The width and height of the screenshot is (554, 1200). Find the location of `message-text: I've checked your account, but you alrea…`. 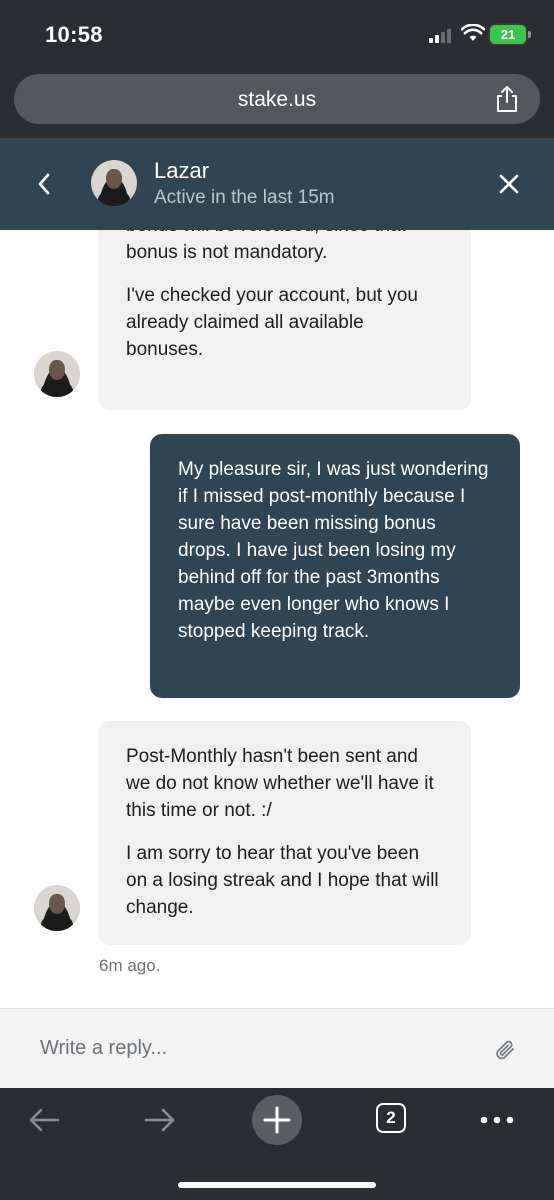

message-text: I've checked your account, but you alrea… is located at coordinates (272, 322).